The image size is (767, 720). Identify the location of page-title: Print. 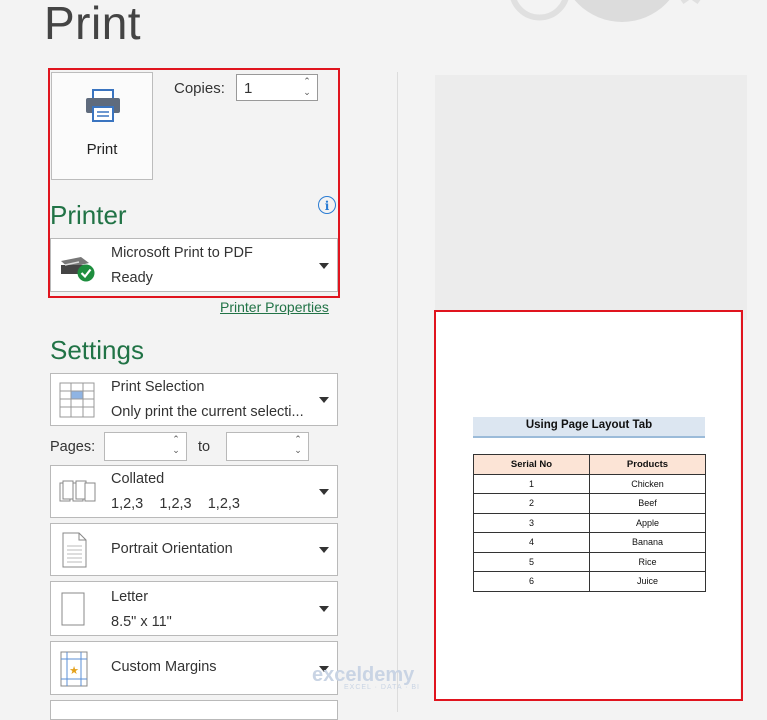
(93, 24).